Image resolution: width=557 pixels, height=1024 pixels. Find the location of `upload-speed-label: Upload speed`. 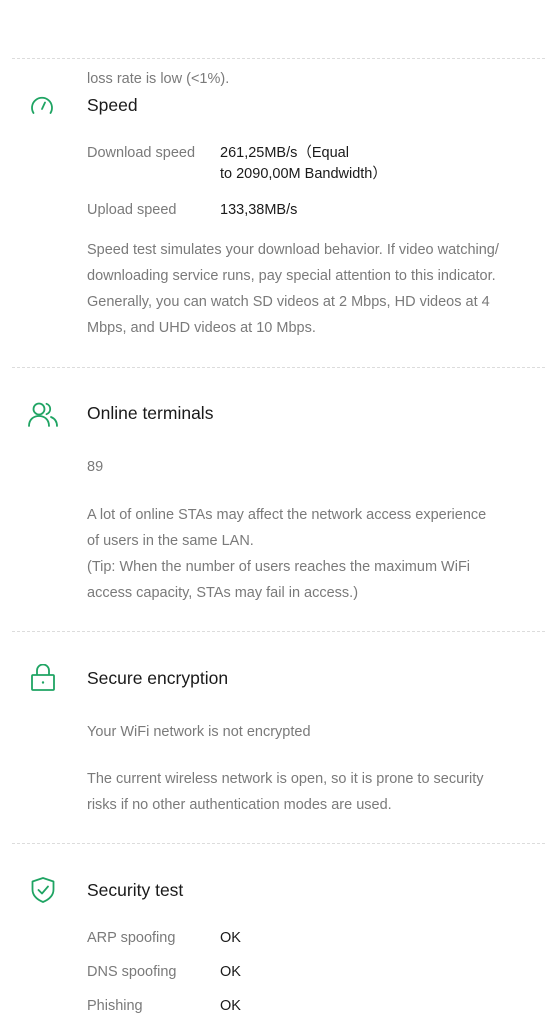

upload-speed-label: Upload speed is located at coordinates (132, 210).